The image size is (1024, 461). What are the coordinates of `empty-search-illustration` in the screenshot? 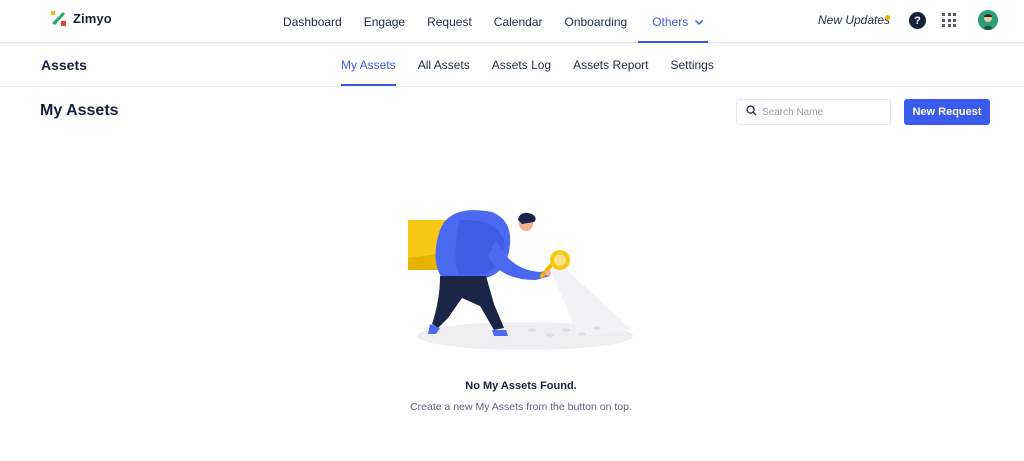 It's located at (520, 280).